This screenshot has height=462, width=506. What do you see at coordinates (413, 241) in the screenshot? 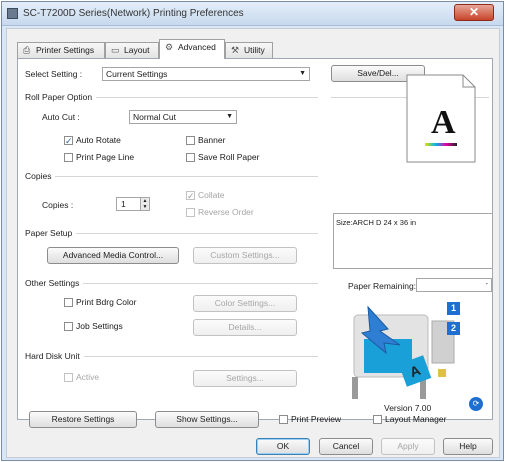
I see `info-box: Size:ARCH D 24 x 36 in` at bounding box center [413, 241].